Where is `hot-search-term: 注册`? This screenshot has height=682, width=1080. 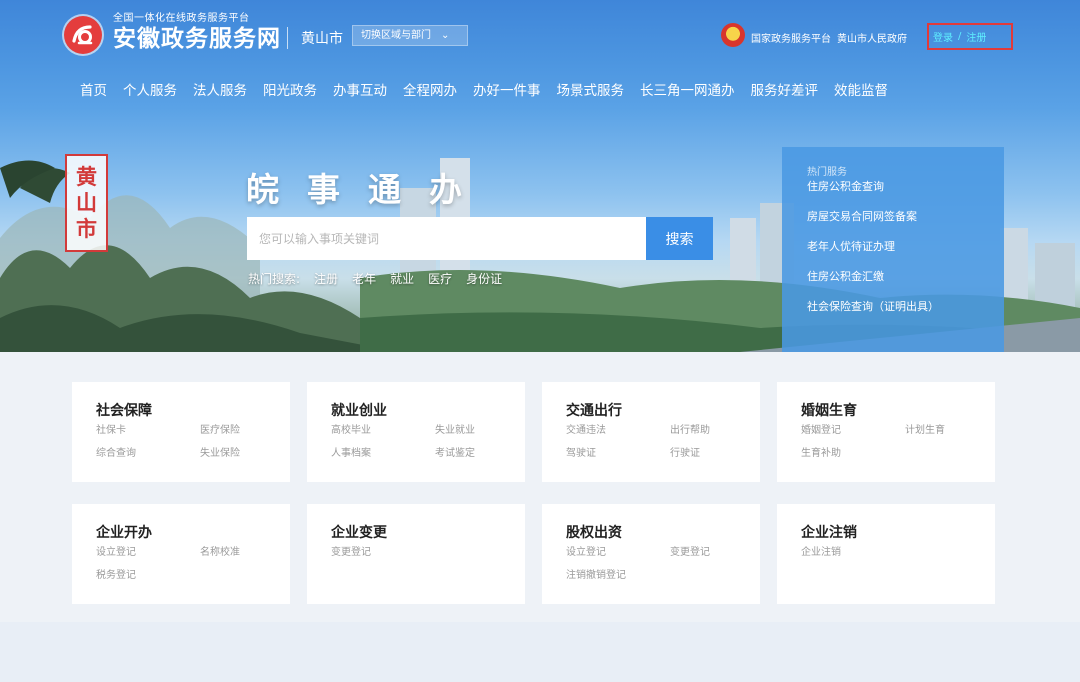
hot-search-term: 注册 is located at coordinates (326, 278).